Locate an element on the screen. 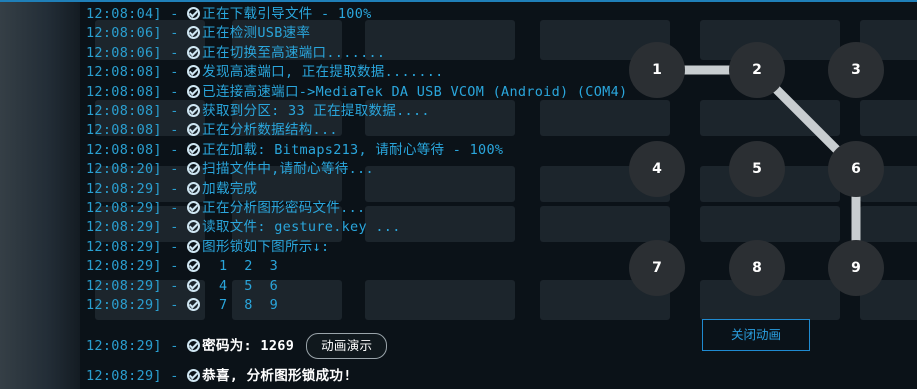 This screenshot has width=917, height=389. left-blurred-region is located at coordinates (40, 194).